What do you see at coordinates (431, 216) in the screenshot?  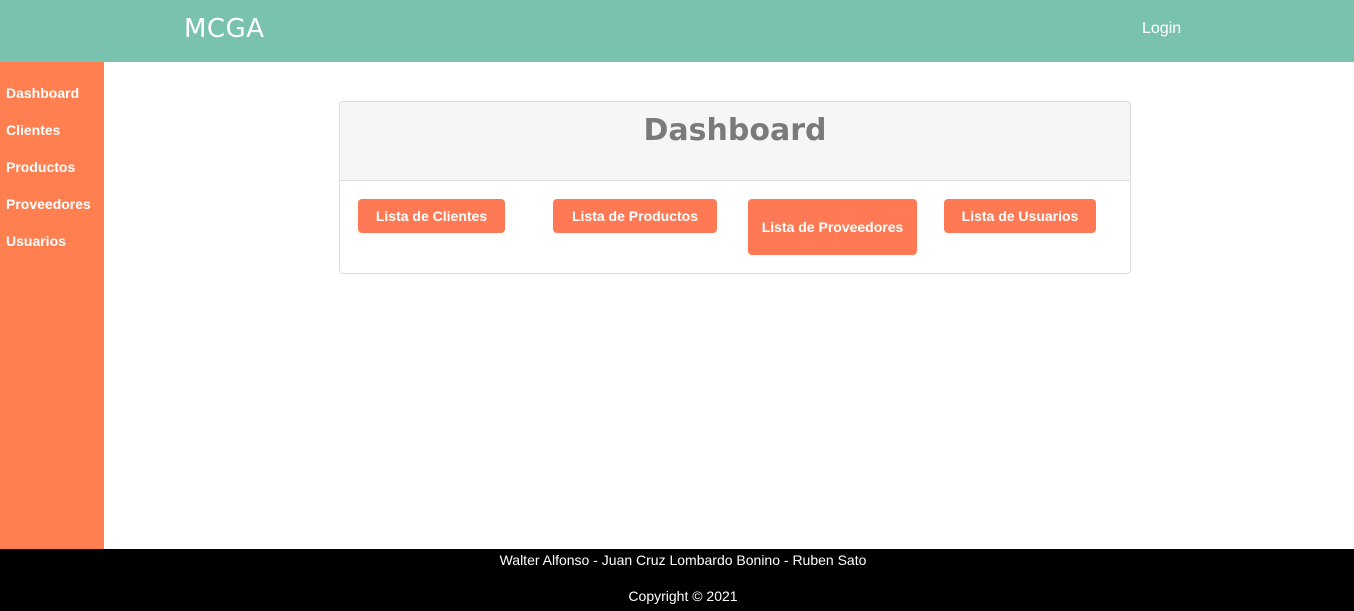 I see `lista-clientes-button: Lista de Clientes` at bounding box center [431, 216].